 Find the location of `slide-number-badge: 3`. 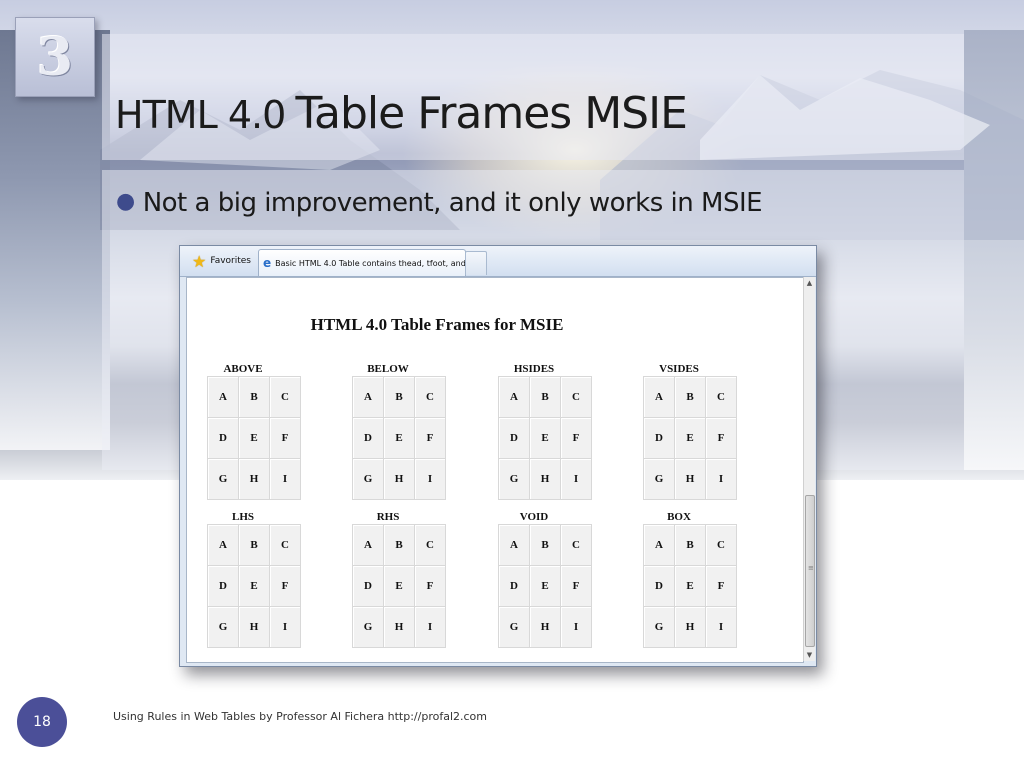

slide-number-badge: 3 is located at coordinates (55, 57).